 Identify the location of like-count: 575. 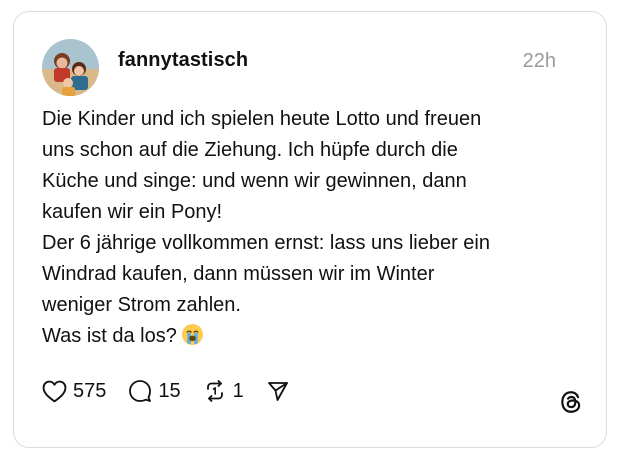
(90, 390).